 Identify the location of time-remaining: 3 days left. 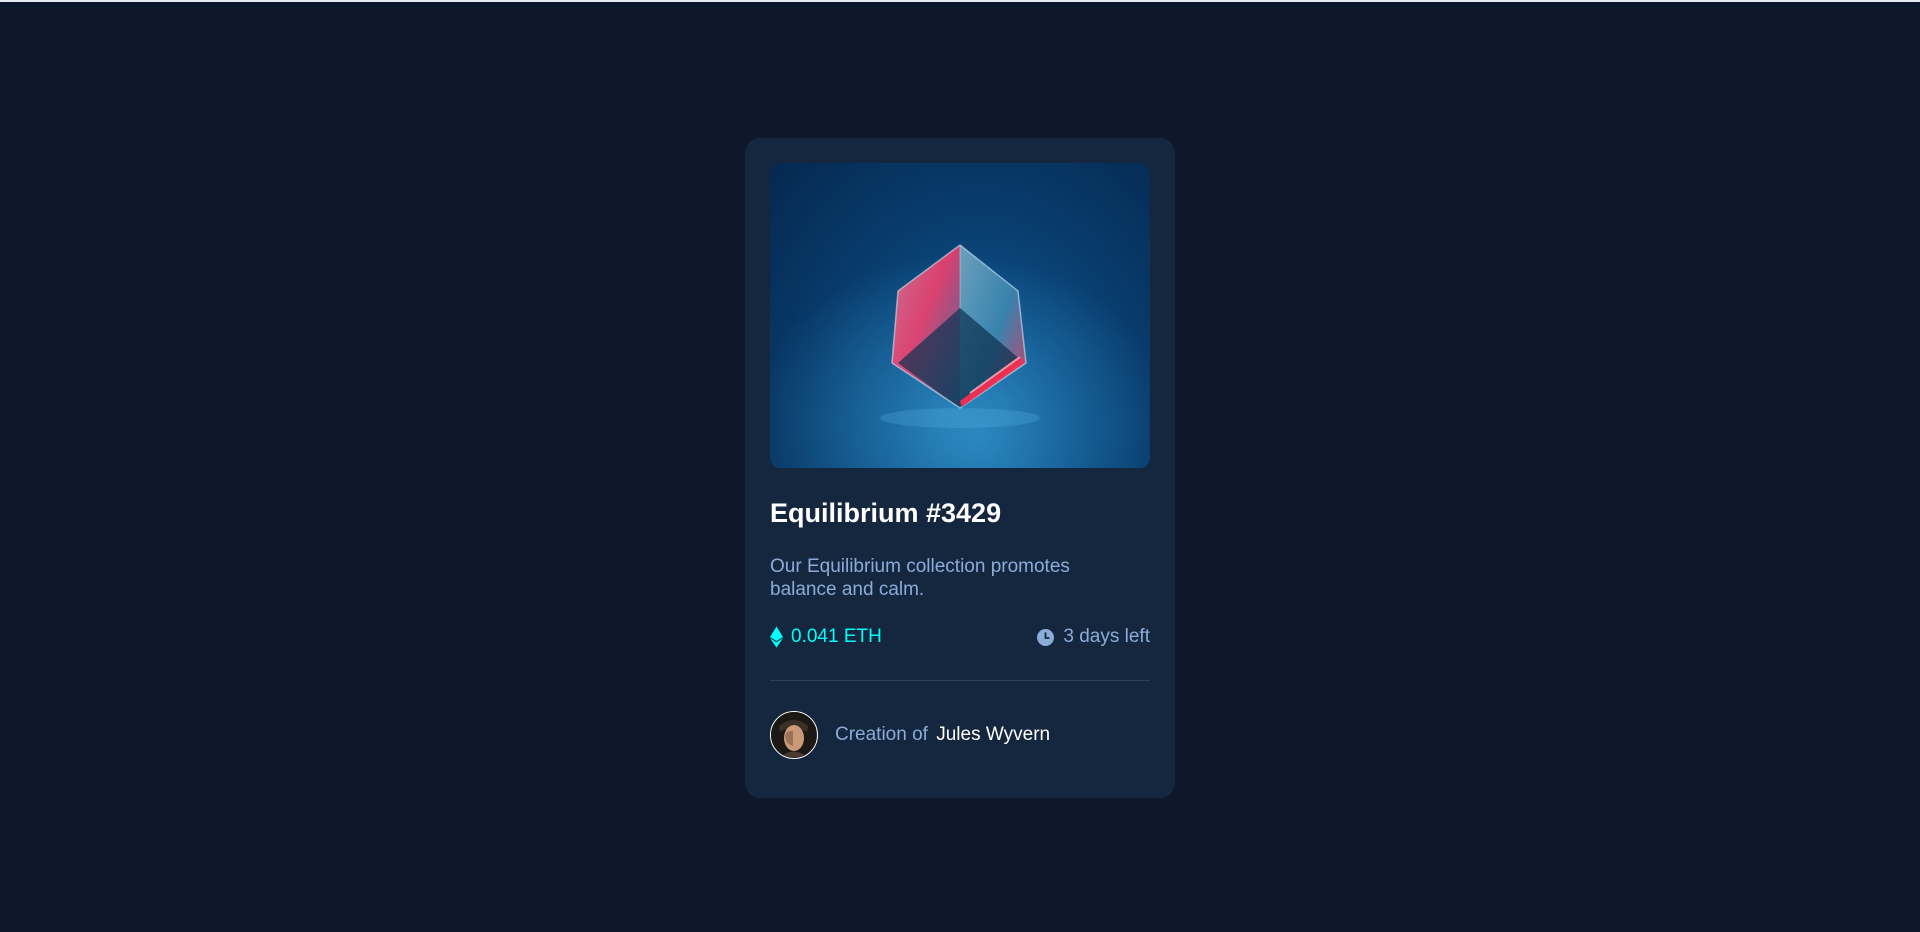
(1093, 637).